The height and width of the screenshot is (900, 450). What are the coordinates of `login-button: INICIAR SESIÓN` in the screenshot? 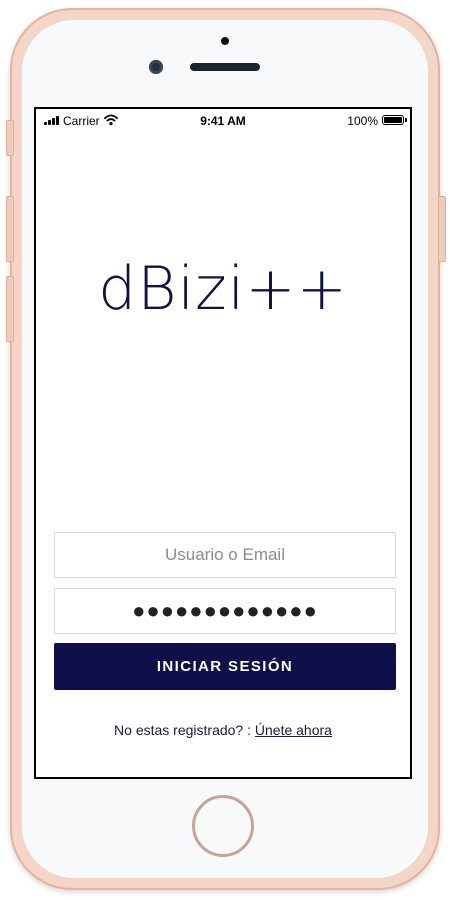 It's located at (225, 666).